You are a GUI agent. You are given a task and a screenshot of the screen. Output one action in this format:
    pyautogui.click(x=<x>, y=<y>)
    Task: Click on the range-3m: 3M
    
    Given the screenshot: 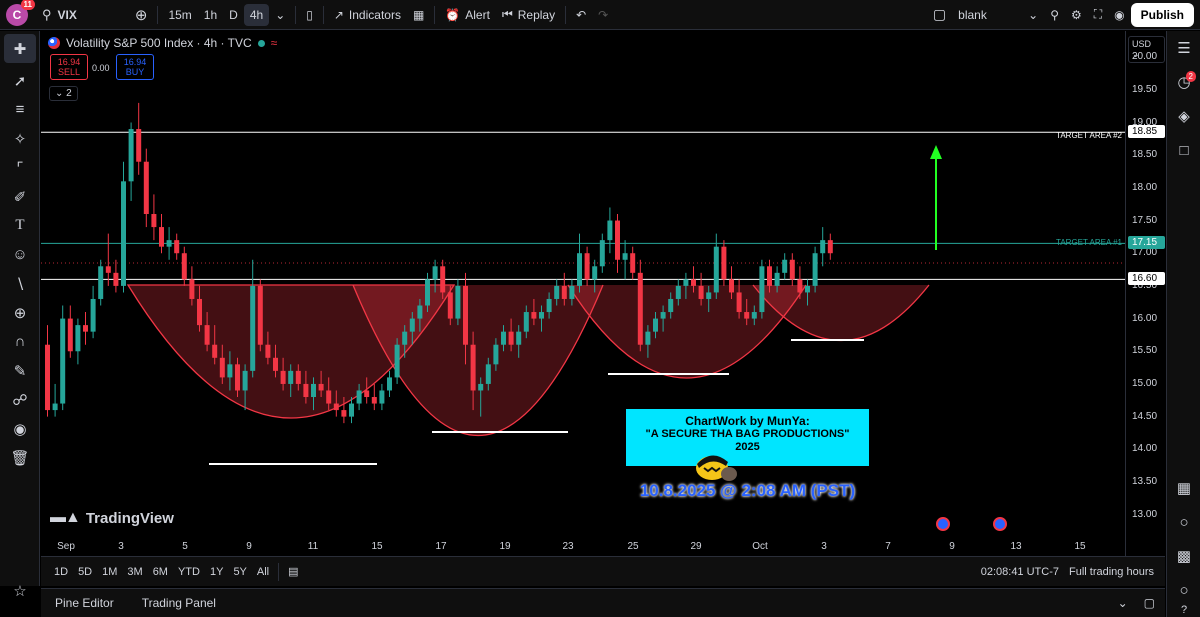 What is the action you would take?
    pyautogui.click(x=134, y=572)
    